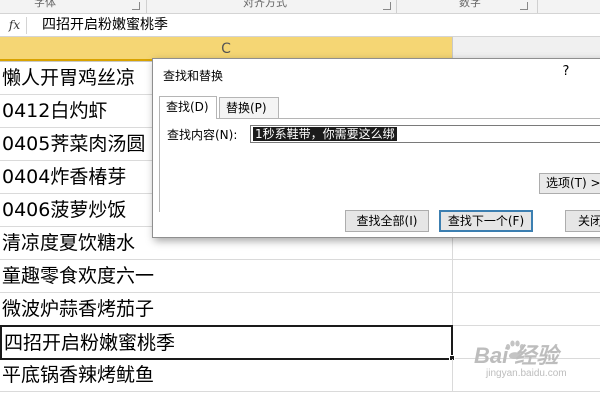  I want to click on tab-replace: 替换(P), so click(249, 107).